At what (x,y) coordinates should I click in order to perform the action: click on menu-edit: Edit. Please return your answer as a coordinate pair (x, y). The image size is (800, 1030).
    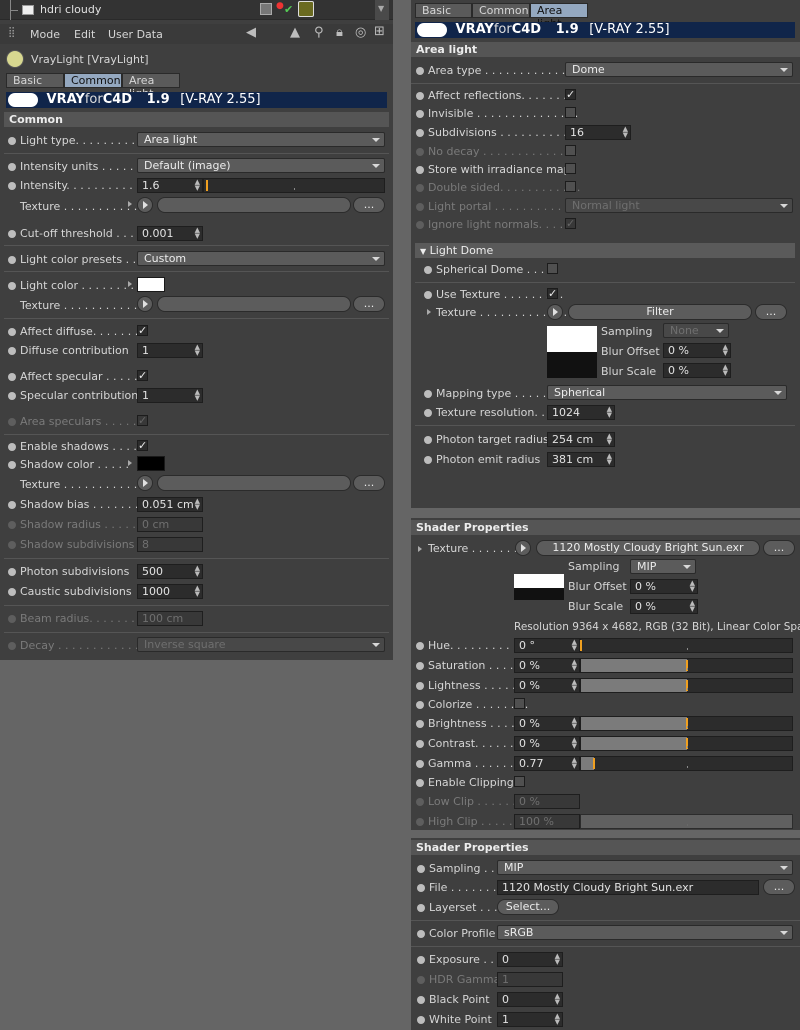
    Looking at the image, I should click on (84, 34).